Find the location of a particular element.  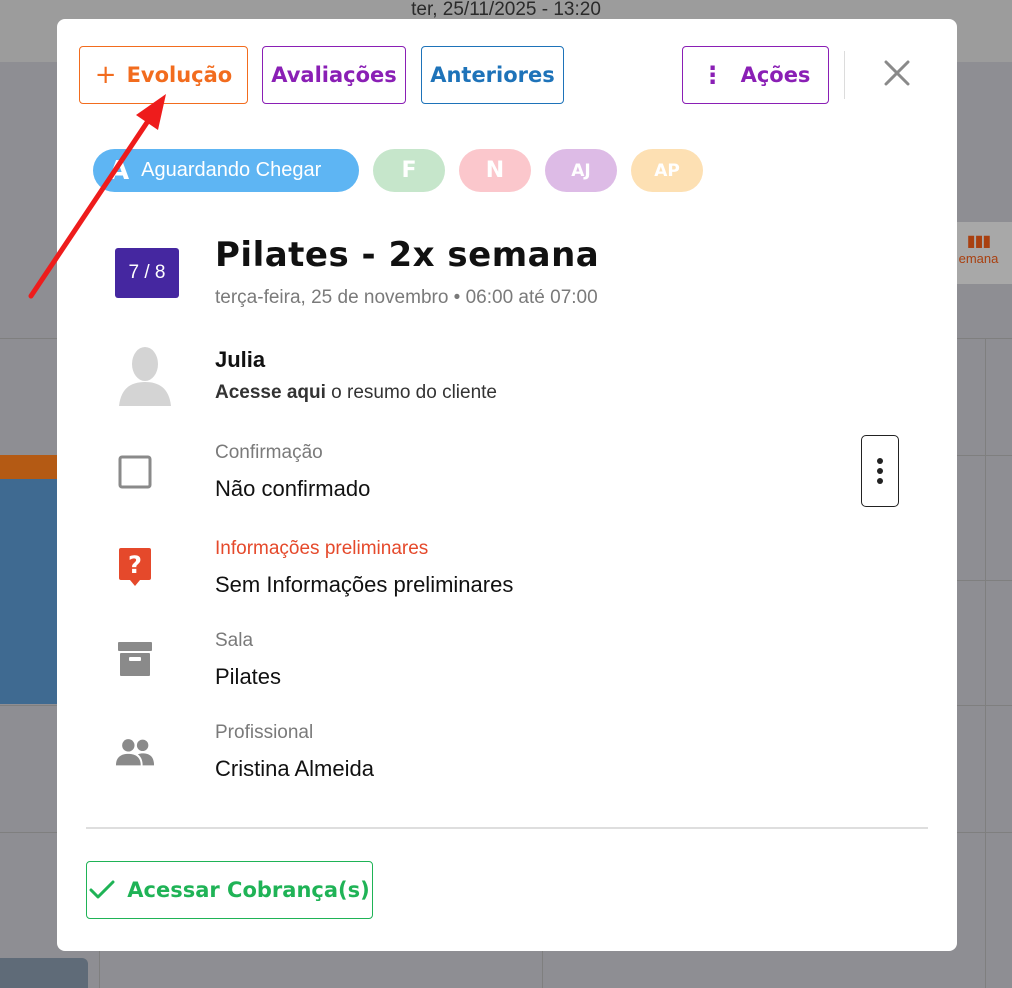

confirmation-checkbox is located at coordinates (135, 472).